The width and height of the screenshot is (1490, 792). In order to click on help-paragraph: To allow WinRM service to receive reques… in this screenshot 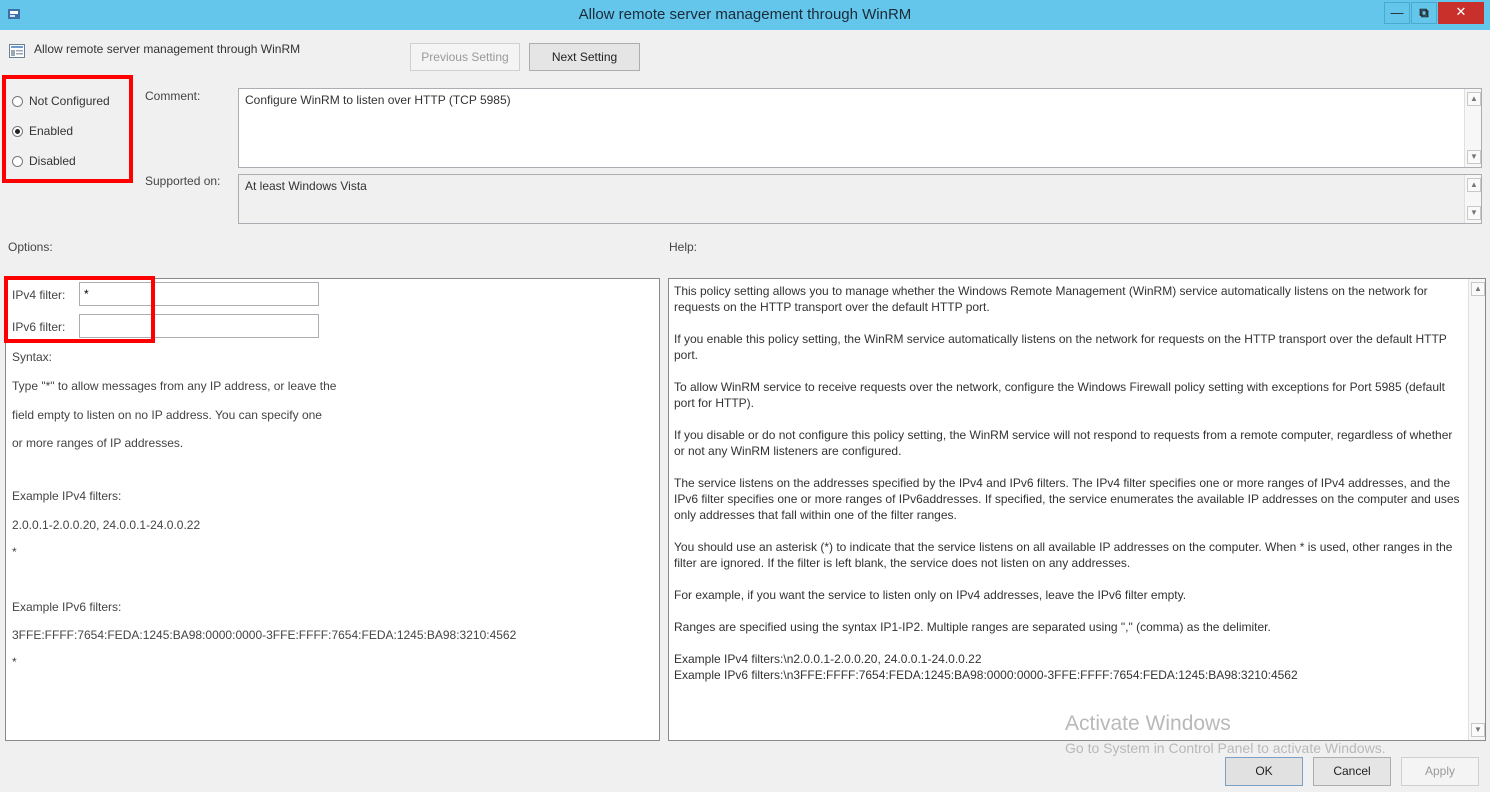, I will do `click(1060, 395)`.